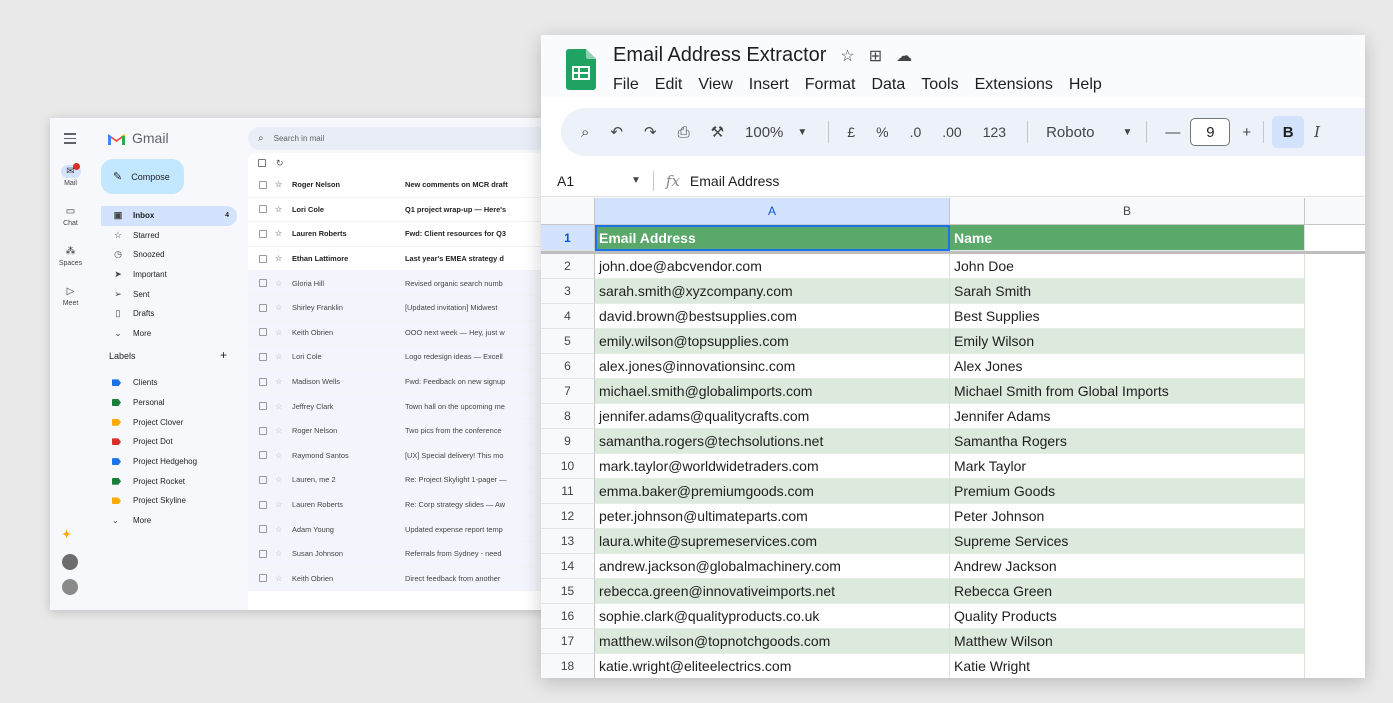  What do you see at coordinates (1127, 516) in the screenshot?
I see `name-cell: Peter Johnson` at bounding box center [1127, 516].